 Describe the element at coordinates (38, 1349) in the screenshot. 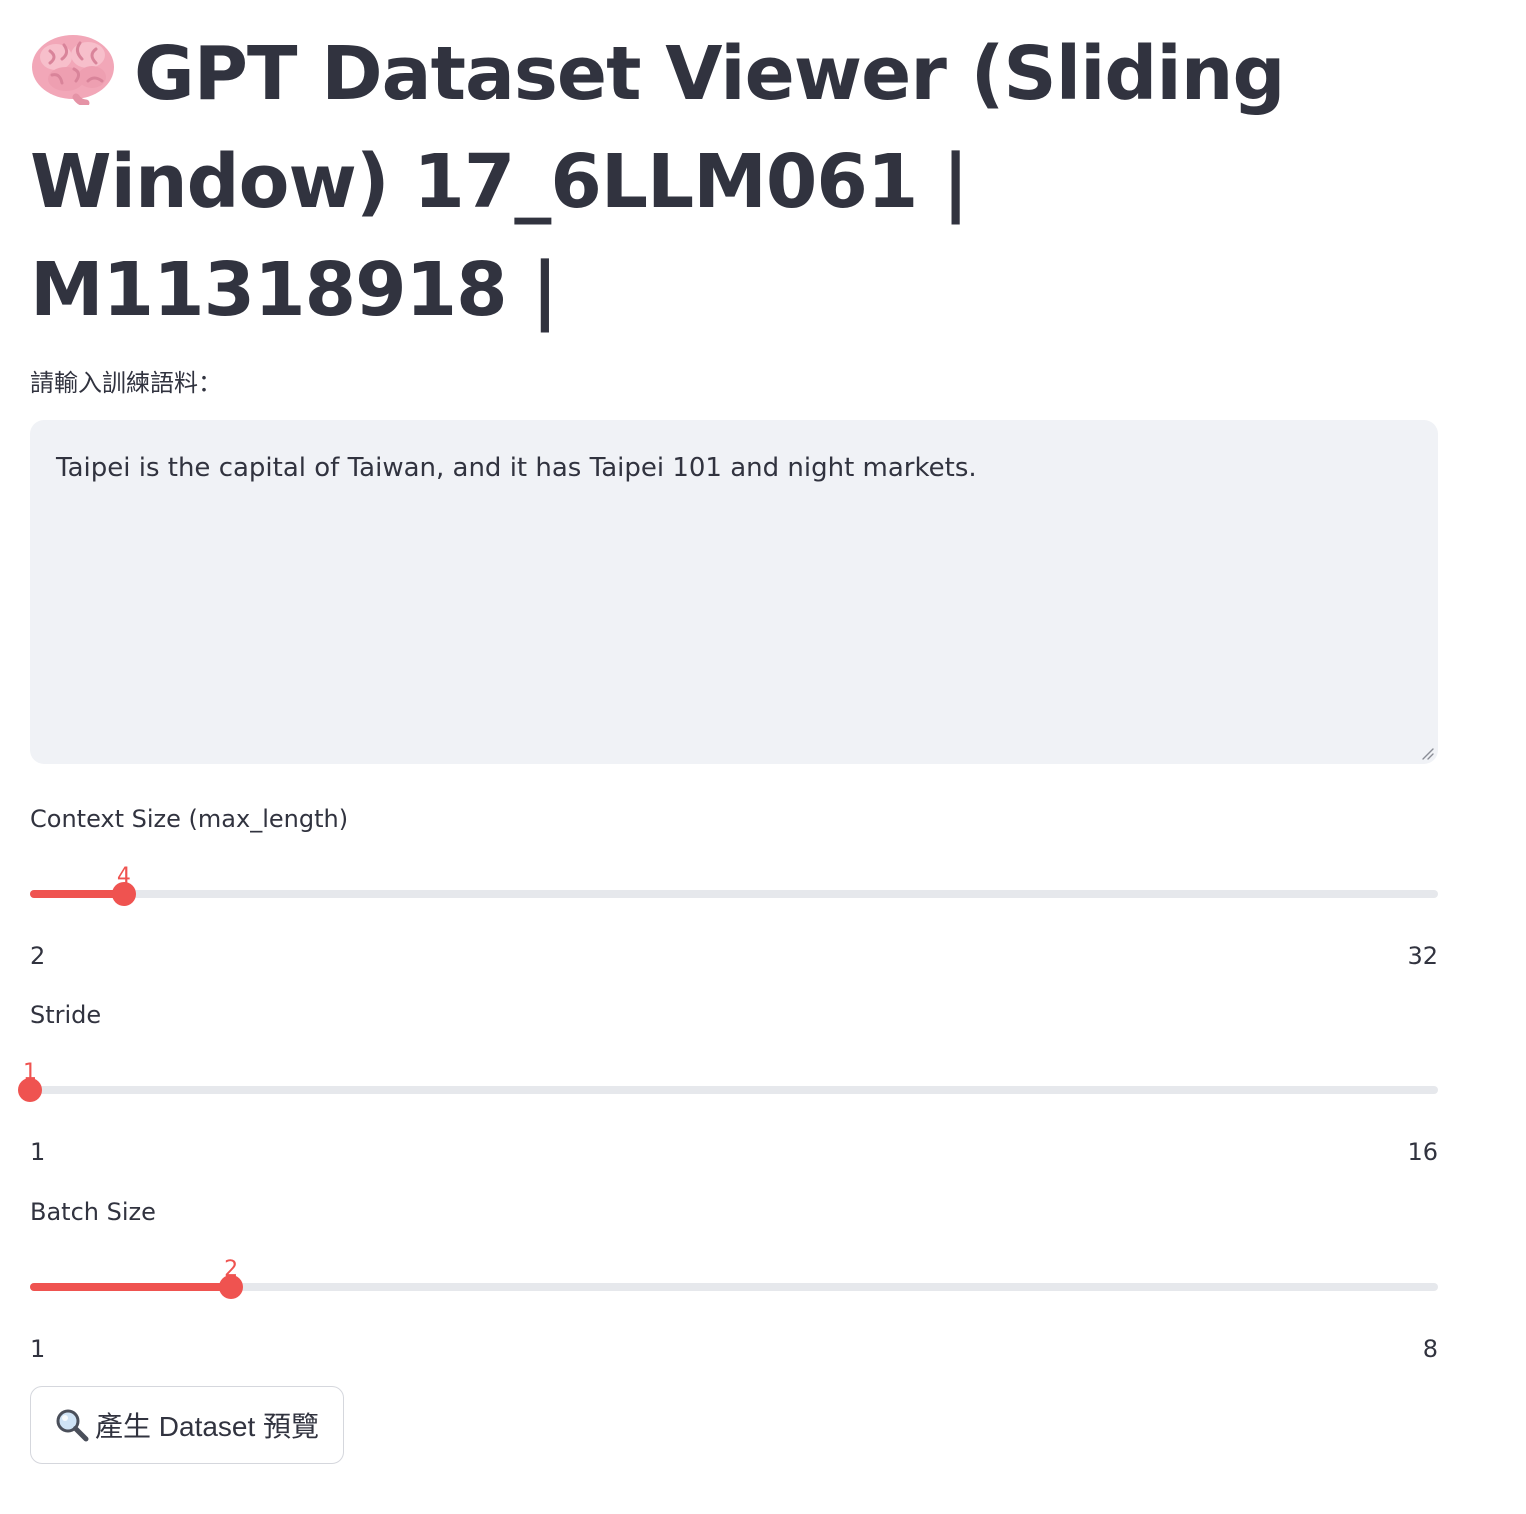

I see `batch-size-min: 1` at that location.